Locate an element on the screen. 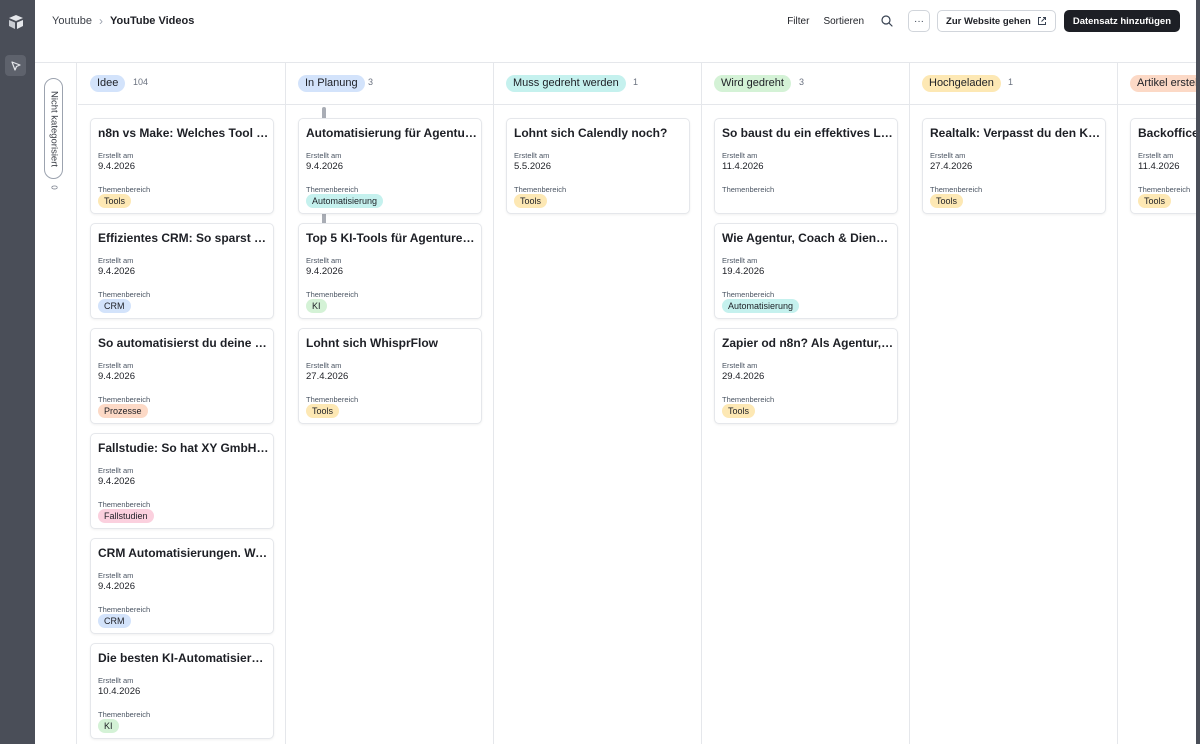 The width and height of the screenshot is (1200, 744). column-header: Idee 104 is located at coordinates (181, 84).